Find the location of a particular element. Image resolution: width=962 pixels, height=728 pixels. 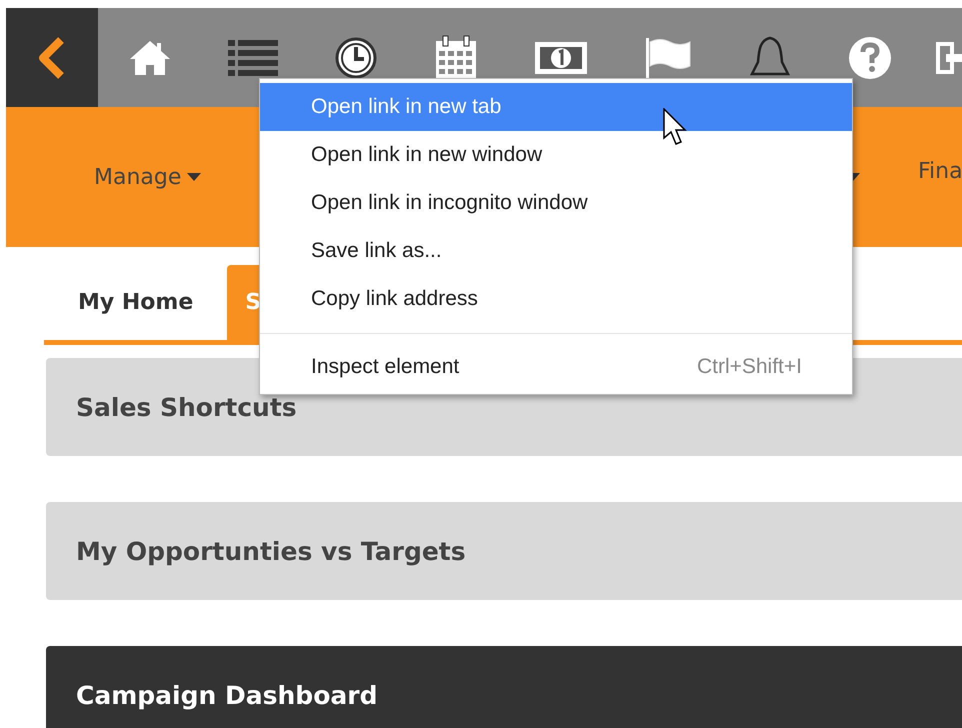

panel-header: My Opportunties vs Targets is located at coordinates (504, 551).